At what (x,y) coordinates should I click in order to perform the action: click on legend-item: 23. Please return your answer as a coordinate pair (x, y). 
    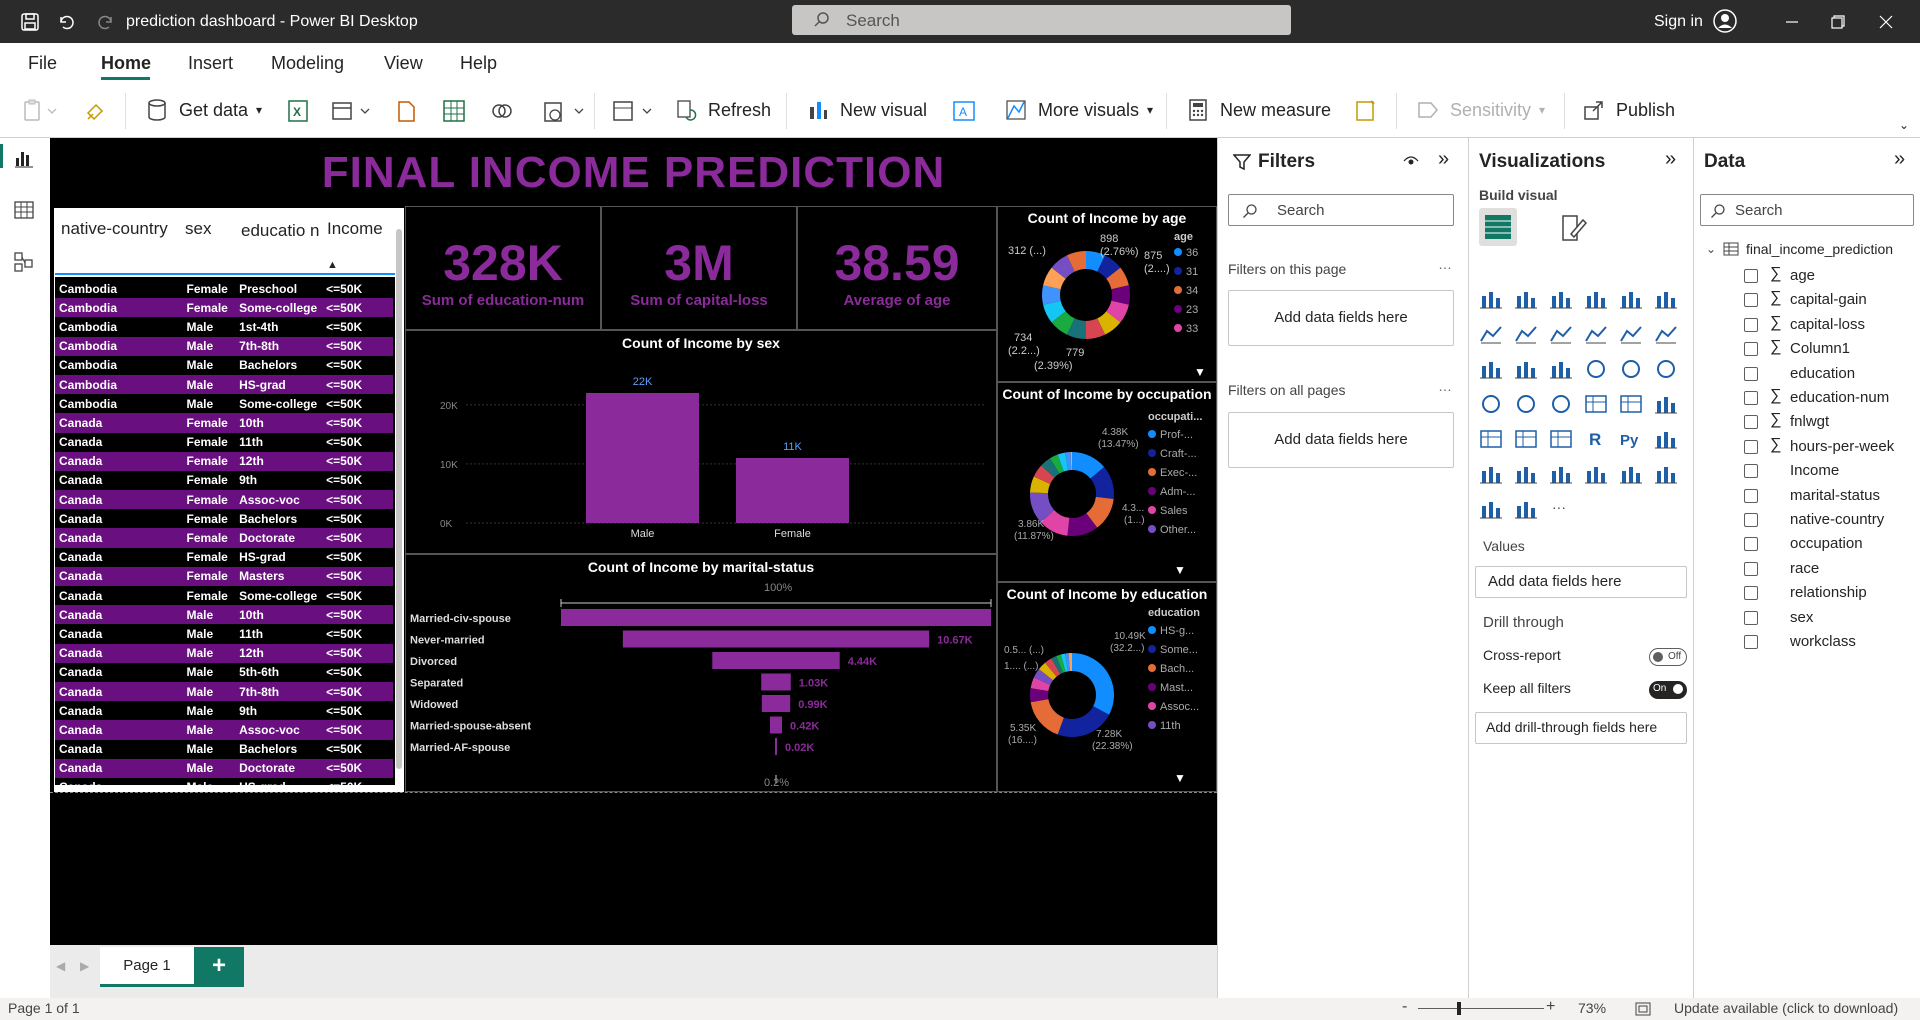
    Looking at the image, I should click on (1186, 310).